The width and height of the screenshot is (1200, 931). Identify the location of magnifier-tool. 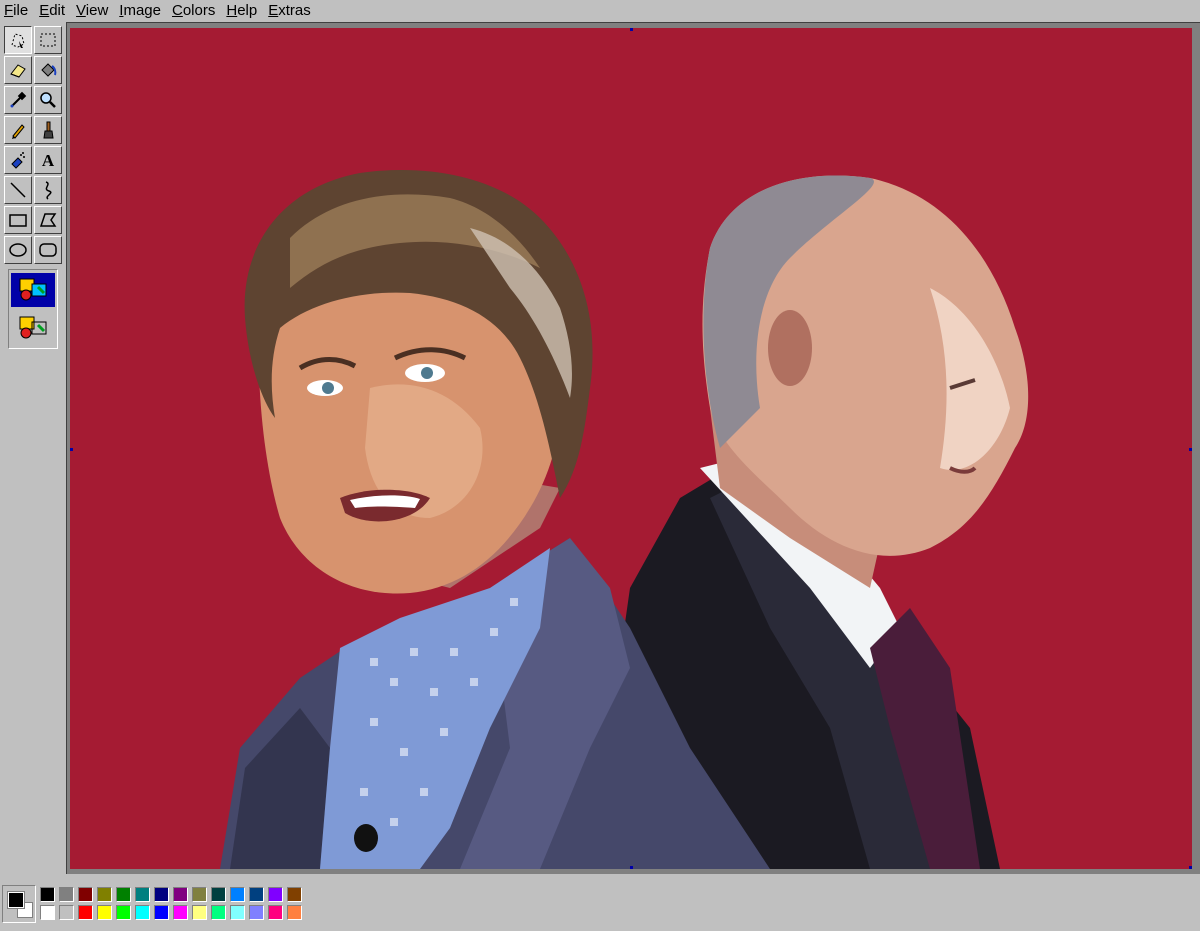
(48, 100).